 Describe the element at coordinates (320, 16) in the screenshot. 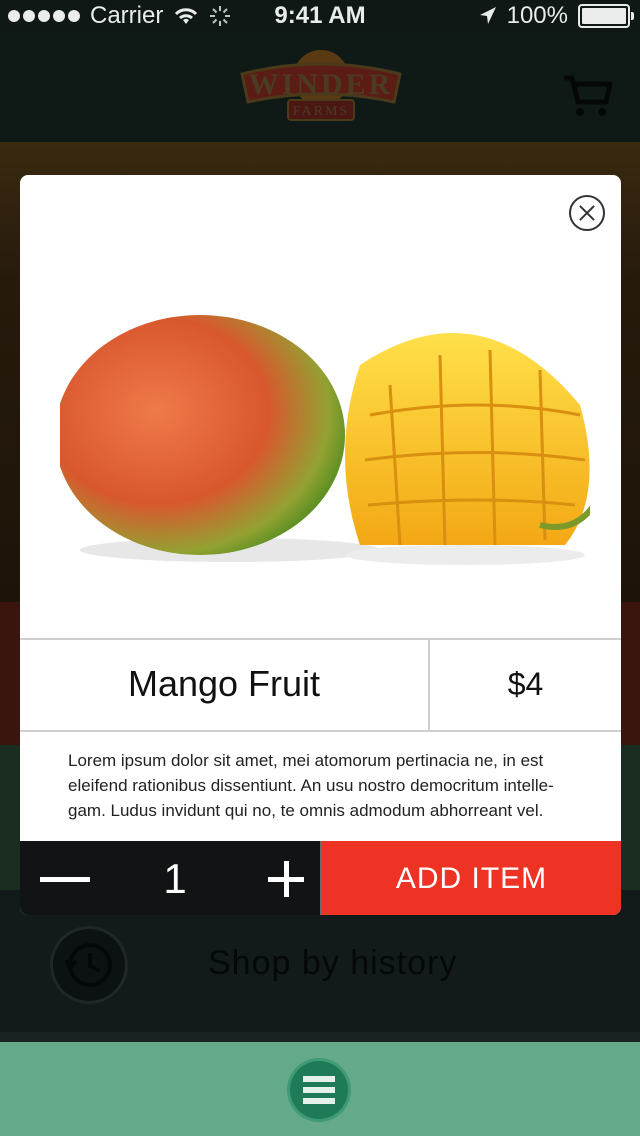

I see `status-bar: Carrier 9:41 AM 100%` at that location.